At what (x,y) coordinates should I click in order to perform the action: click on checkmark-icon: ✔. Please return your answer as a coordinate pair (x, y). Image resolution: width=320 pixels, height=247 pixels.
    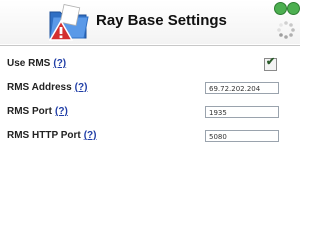
    Looking at the image, I should click on (271, 62).